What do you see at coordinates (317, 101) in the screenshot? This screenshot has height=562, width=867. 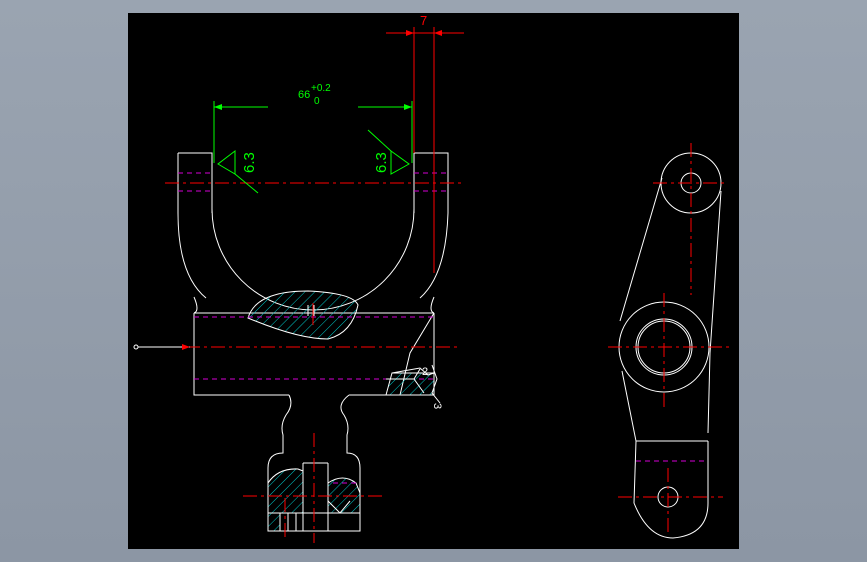 I see `dim-tol-lower: 0` at bounding box center [317, 101].